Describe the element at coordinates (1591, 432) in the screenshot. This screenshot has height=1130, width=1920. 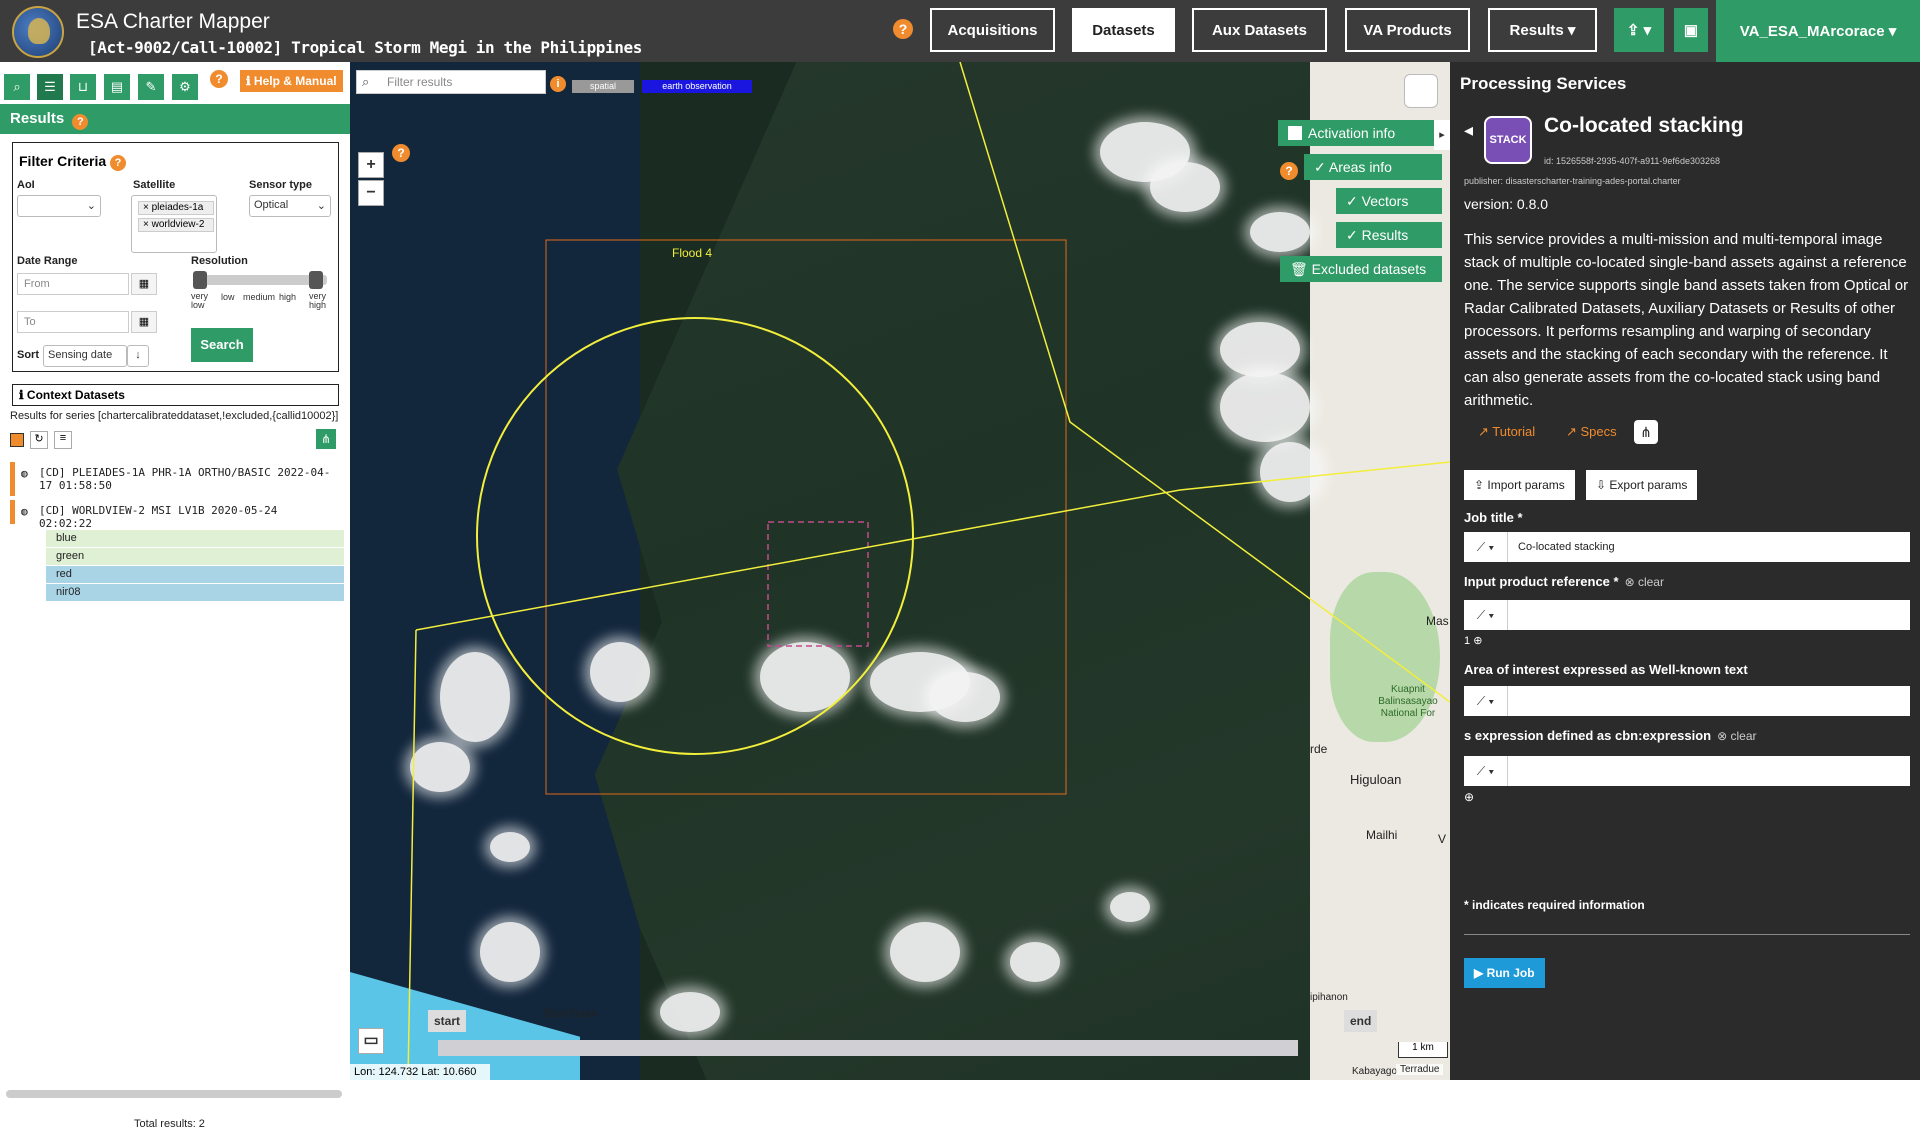
I see `specs-link: ↗ Specs` at that location.